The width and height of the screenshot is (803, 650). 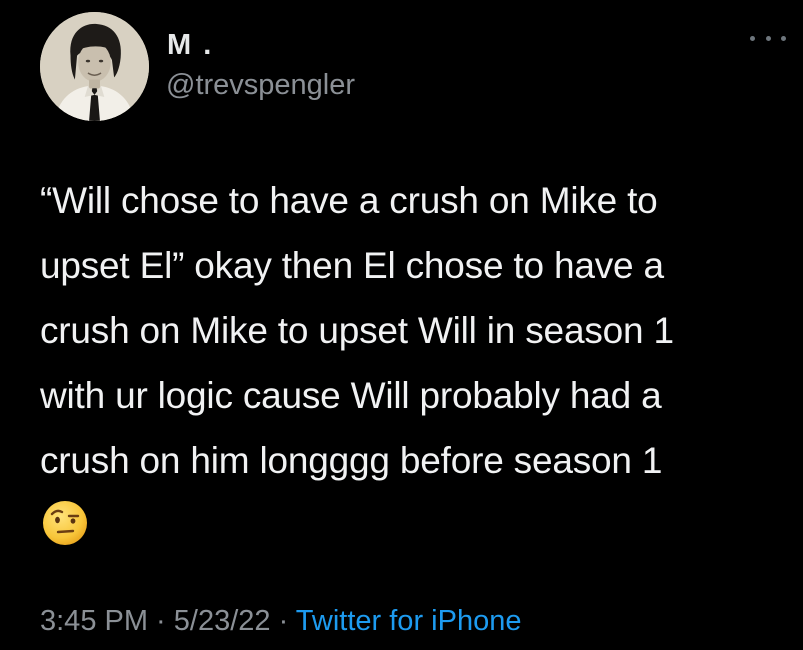 I want to click on tweet-source-link: Twitter for iPhone, so click(x=409, y=621).